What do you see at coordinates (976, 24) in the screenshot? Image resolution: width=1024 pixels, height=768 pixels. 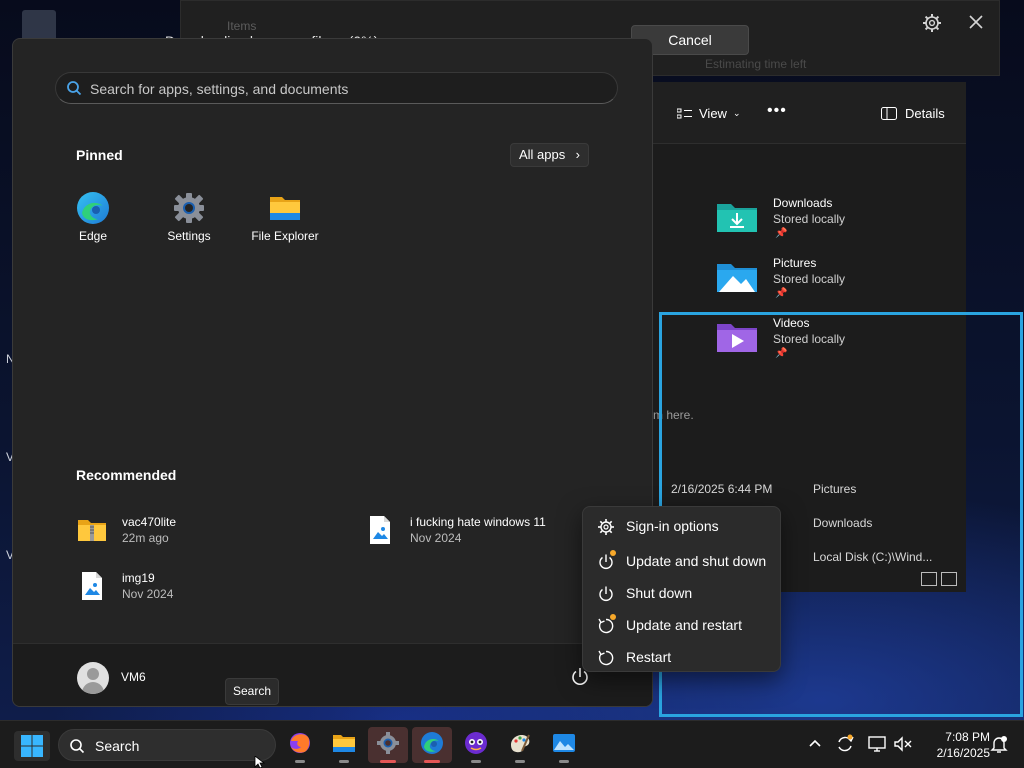 I see `close-icon` at bounding box center [976, 24].